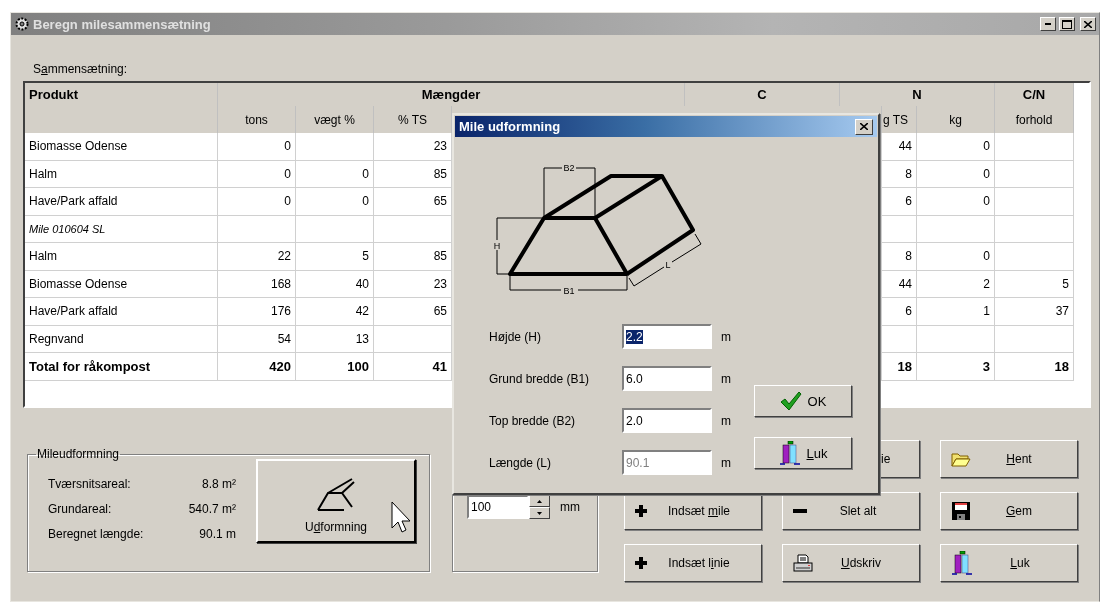  Describe the element at coordinates (899, 257) in the screenshot. I see `table-cell: 8` at that location.